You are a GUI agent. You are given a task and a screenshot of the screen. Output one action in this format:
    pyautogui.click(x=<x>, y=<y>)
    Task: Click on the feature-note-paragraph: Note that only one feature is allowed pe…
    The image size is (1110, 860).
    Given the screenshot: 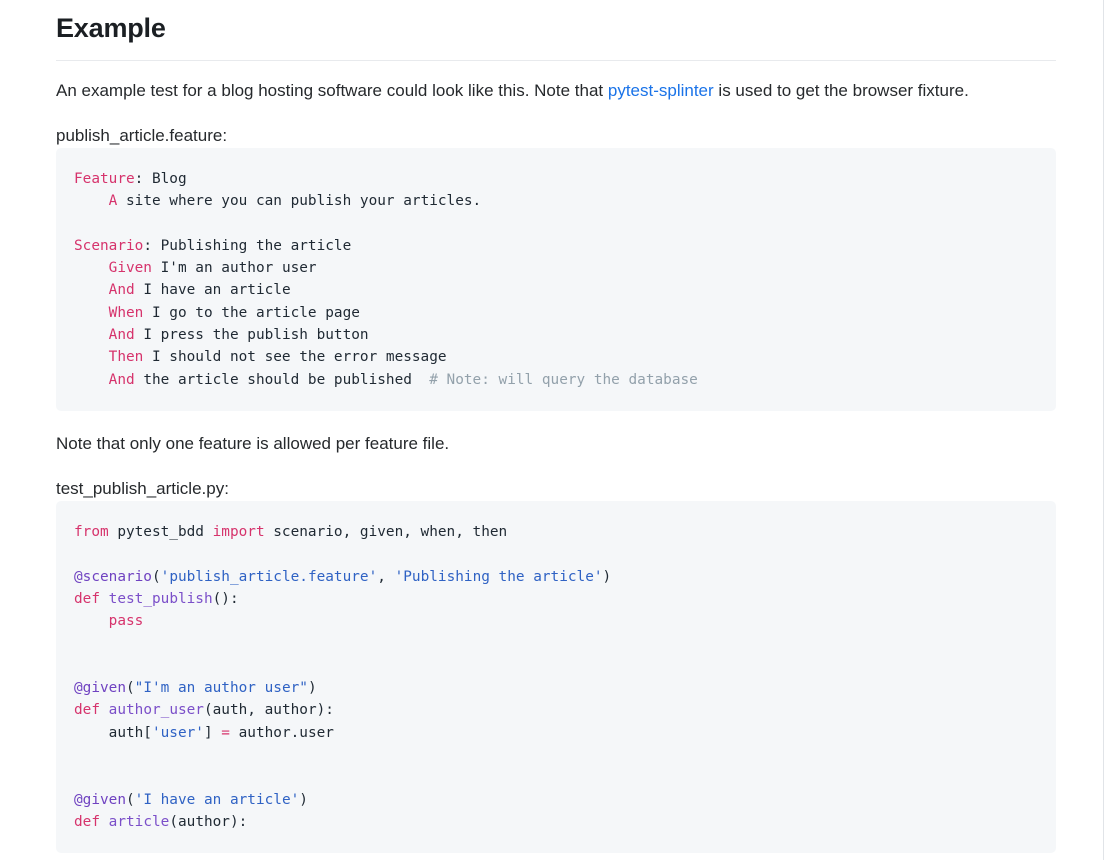 What is the action you would take?
    pyautogui.click(x=253, y=443)
    